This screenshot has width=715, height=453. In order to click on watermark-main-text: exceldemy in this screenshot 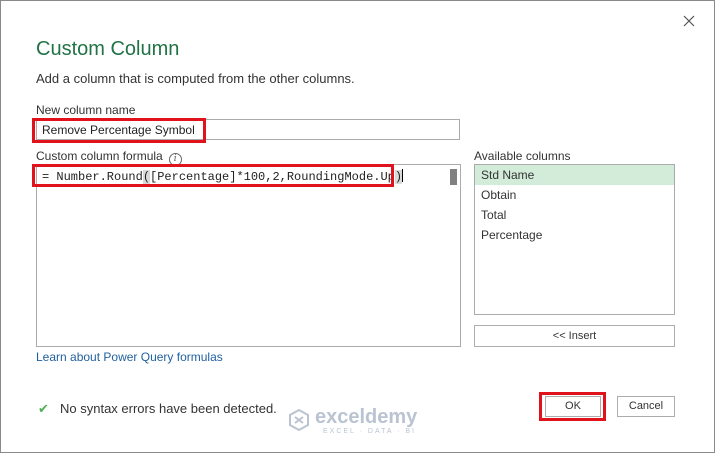, I will do `click(366, 417)`.